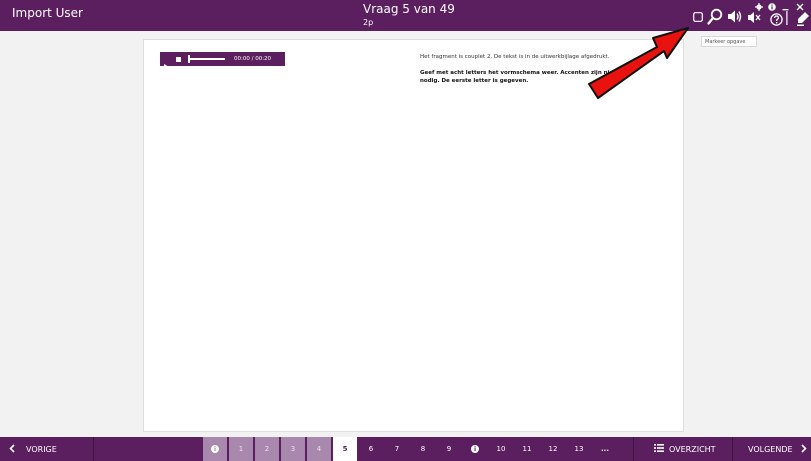  Describe the element at coordinates (715, 16) in the screenshot. I see `search-icon` at that location.